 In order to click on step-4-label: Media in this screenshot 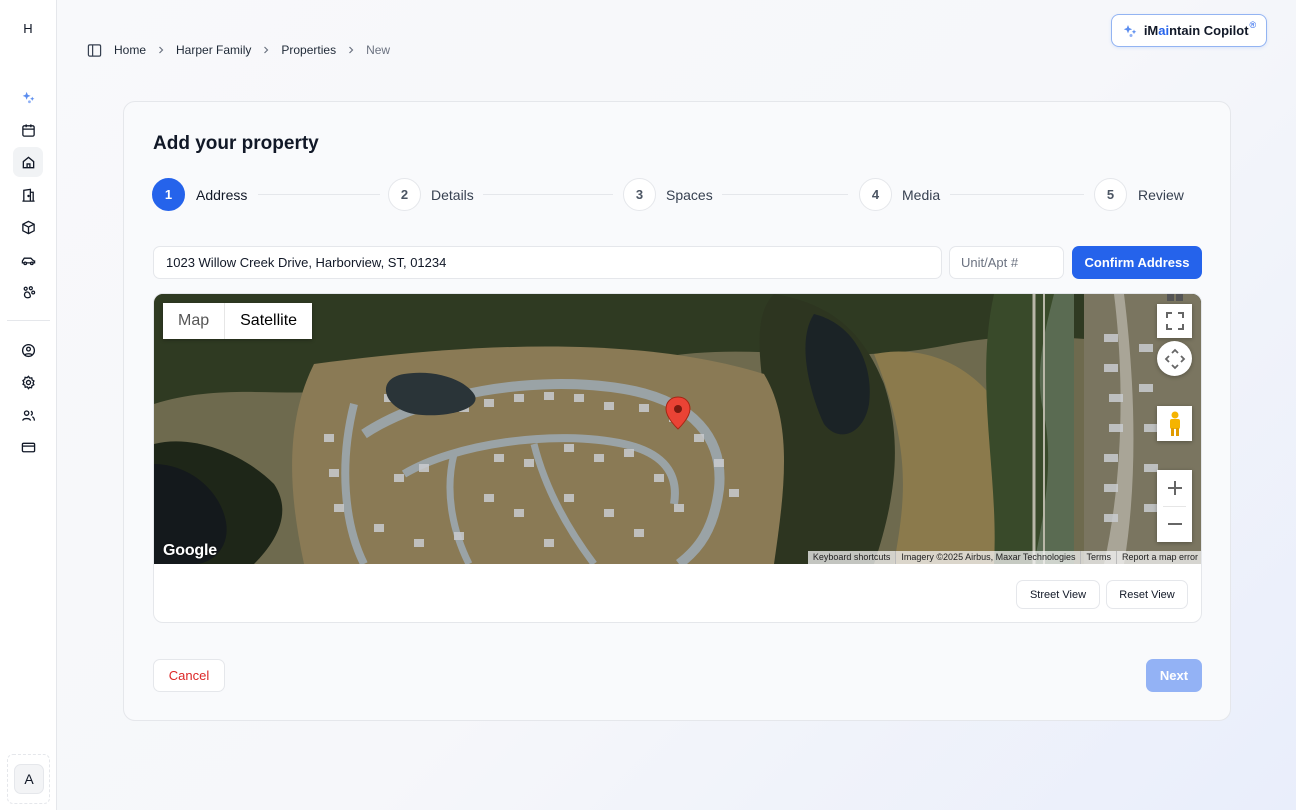, I will do `click(921, 195)`.